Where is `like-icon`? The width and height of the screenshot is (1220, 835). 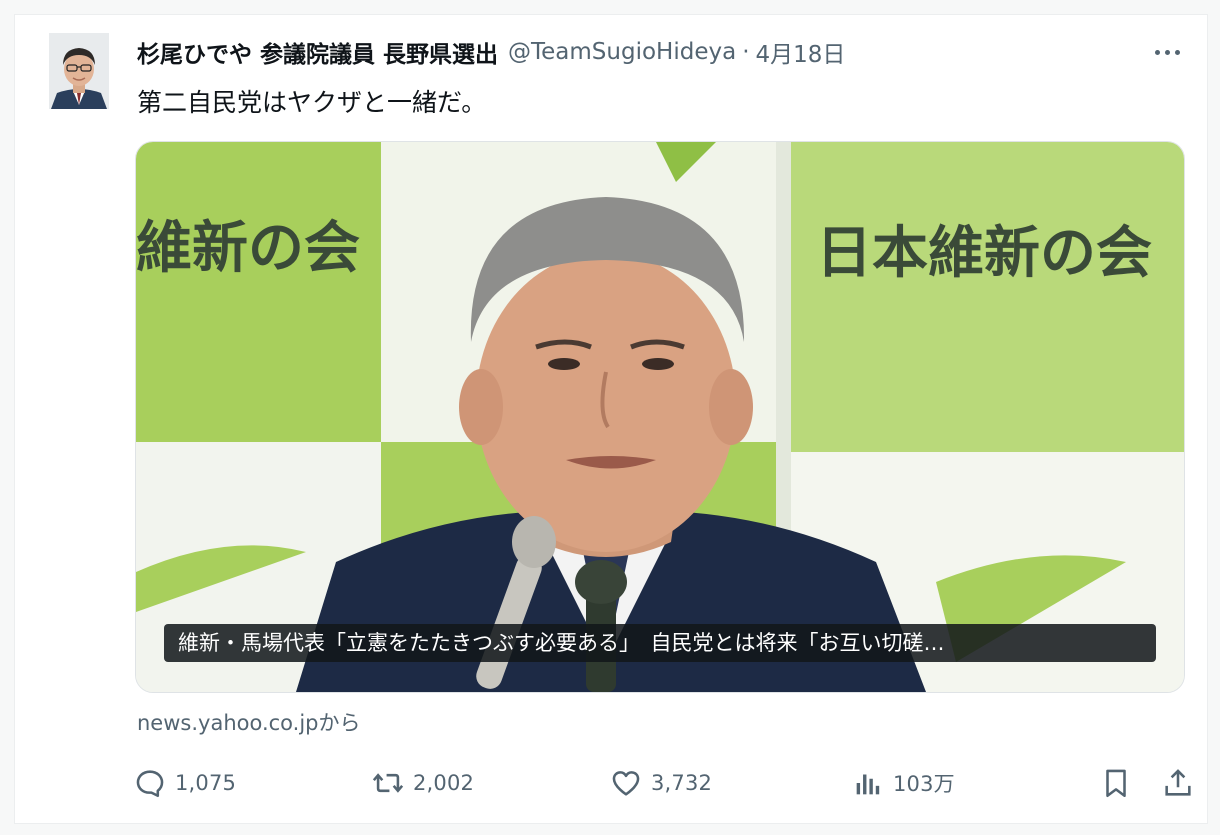 like-icon is located at coordinates (626, 783).